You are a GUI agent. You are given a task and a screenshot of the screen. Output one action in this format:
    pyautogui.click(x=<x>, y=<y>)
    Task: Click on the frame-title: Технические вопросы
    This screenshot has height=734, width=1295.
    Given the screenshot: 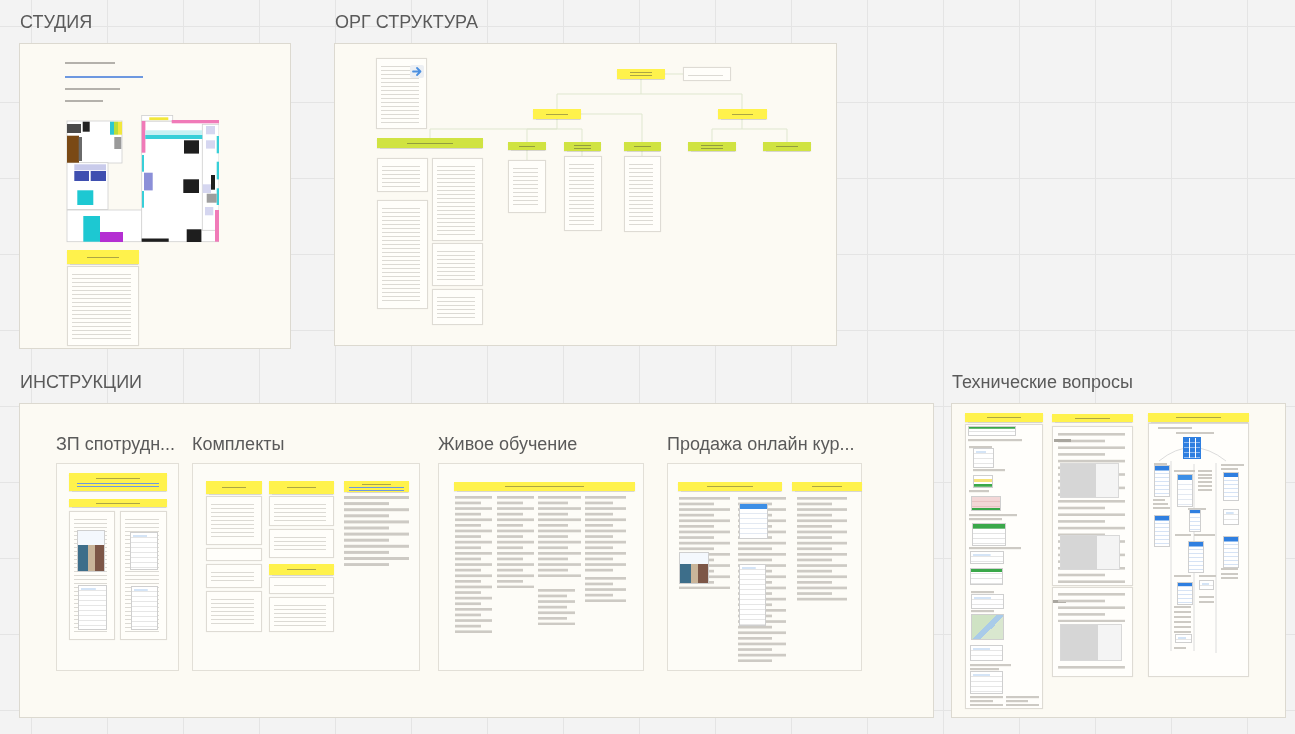 What is the action you would take?
    pyautogui.click(x=1042, y=382)
    